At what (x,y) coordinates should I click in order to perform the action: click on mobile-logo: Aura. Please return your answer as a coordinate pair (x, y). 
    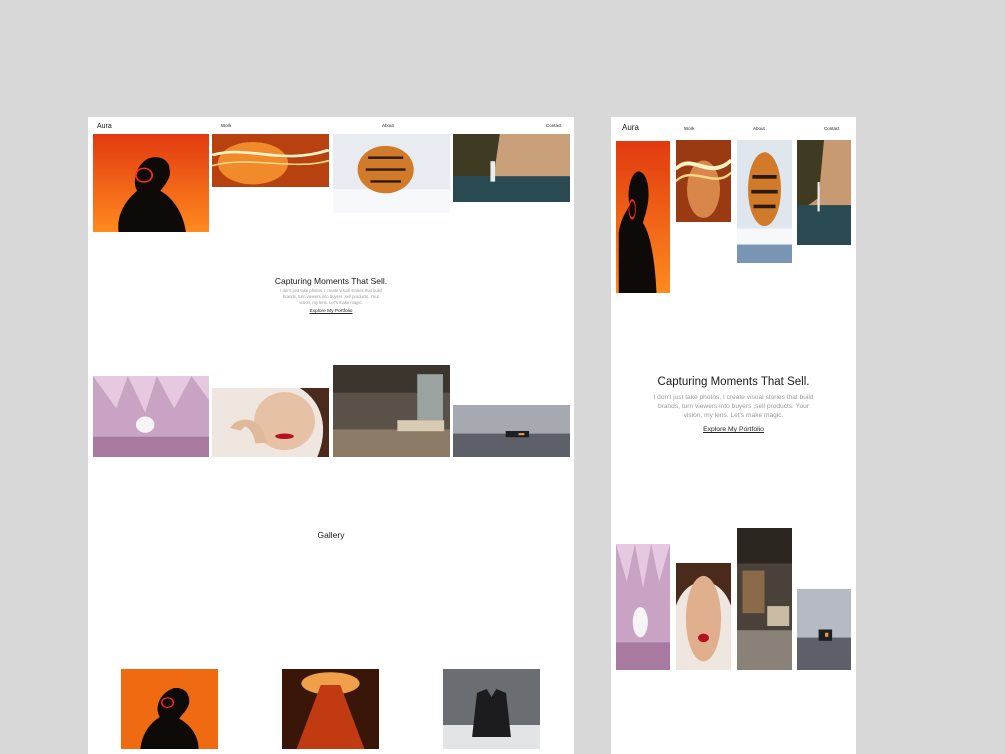
    Looking at the image, I should click on (630, 127).